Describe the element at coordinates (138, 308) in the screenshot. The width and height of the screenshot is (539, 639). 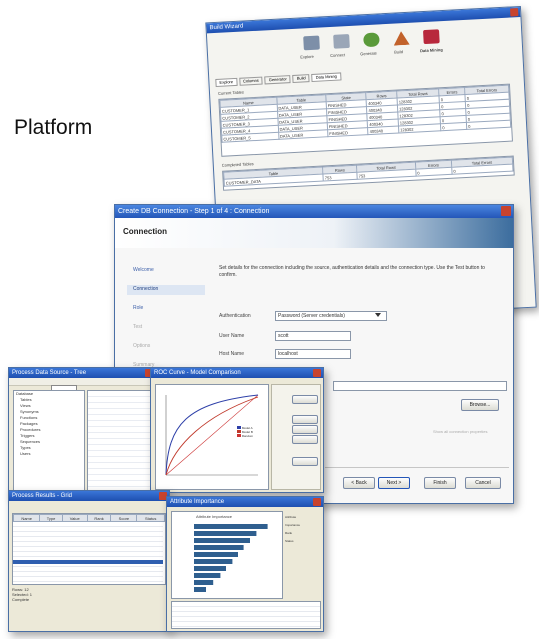
I see `step-role: Role` at that location.